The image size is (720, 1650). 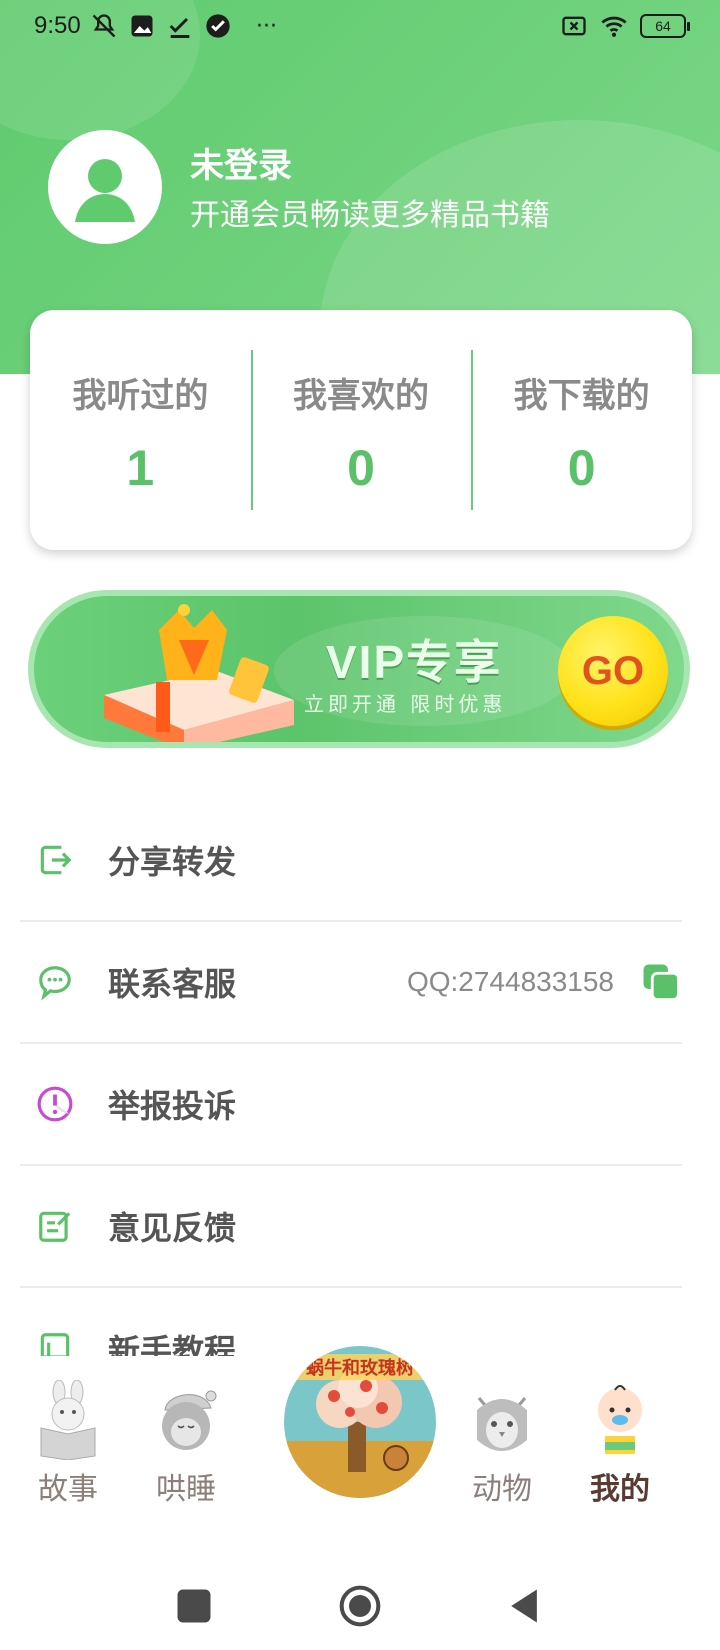 What do you see at coordinates (140, 396) in the screenshot?
I see `stat-label: 我听过的` at bounding box center [140, 396].